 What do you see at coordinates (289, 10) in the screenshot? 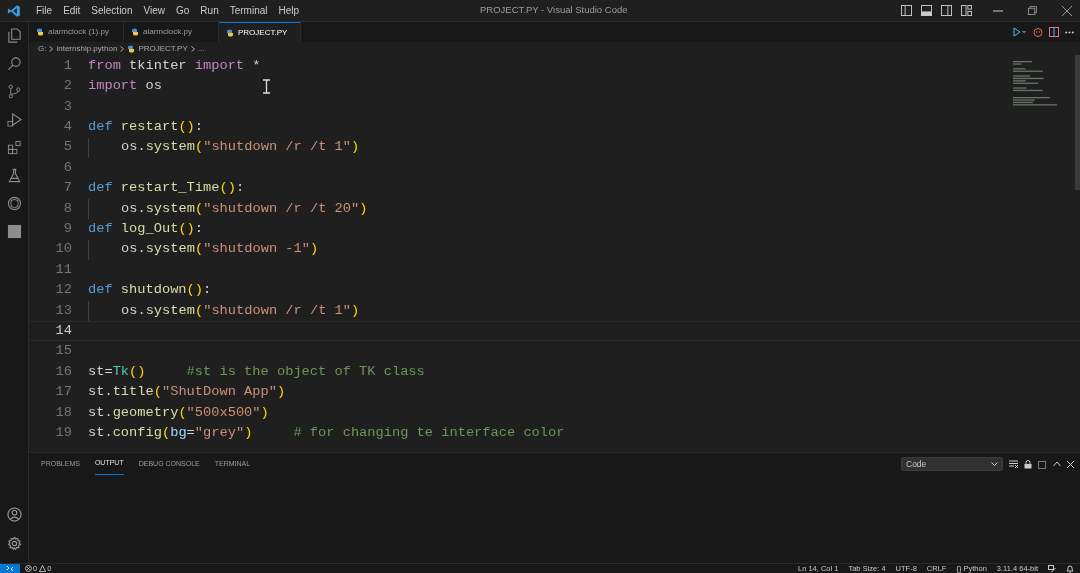
I see `menu-item: Help` at bounding box center [289, 10].